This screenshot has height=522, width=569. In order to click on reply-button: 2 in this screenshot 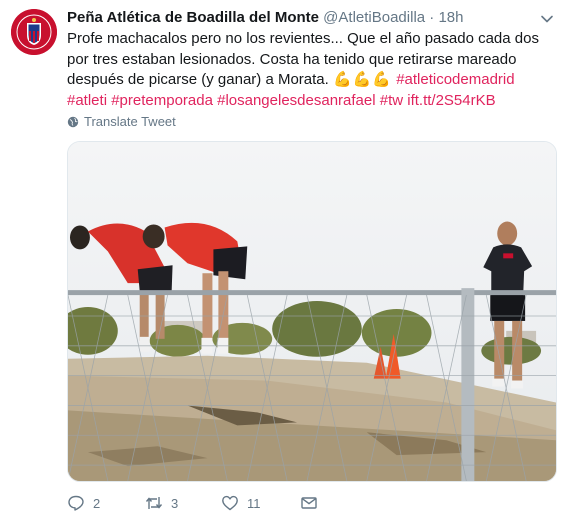, I will do `click(83, 503)`.